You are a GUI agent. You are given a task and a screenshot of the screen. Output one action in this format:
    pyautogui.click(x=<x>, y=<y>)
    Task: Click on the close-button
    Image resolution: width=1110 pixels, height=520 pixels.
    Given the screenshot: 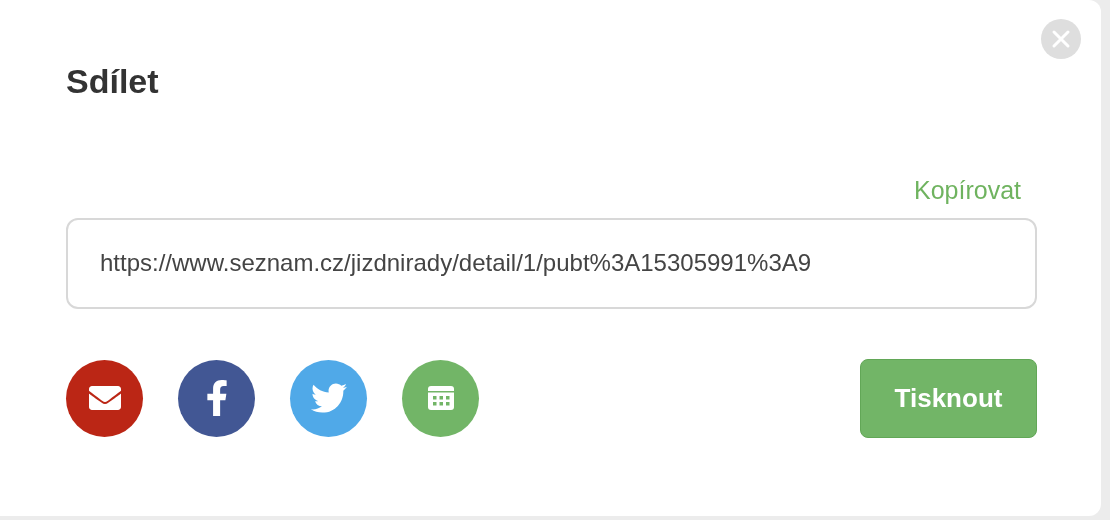 What is the action you would take?
    pyautogui.click(x=1061, y=39)
    